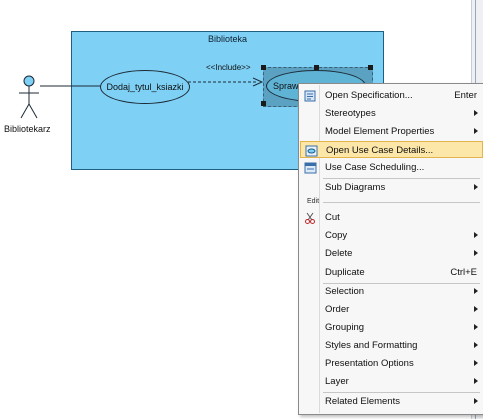 The image size is (483, 419). What do you see at coordinates (391, 253) in the screenshot?
I see `menu-delete: Delete` at bounding box center [391, 253].